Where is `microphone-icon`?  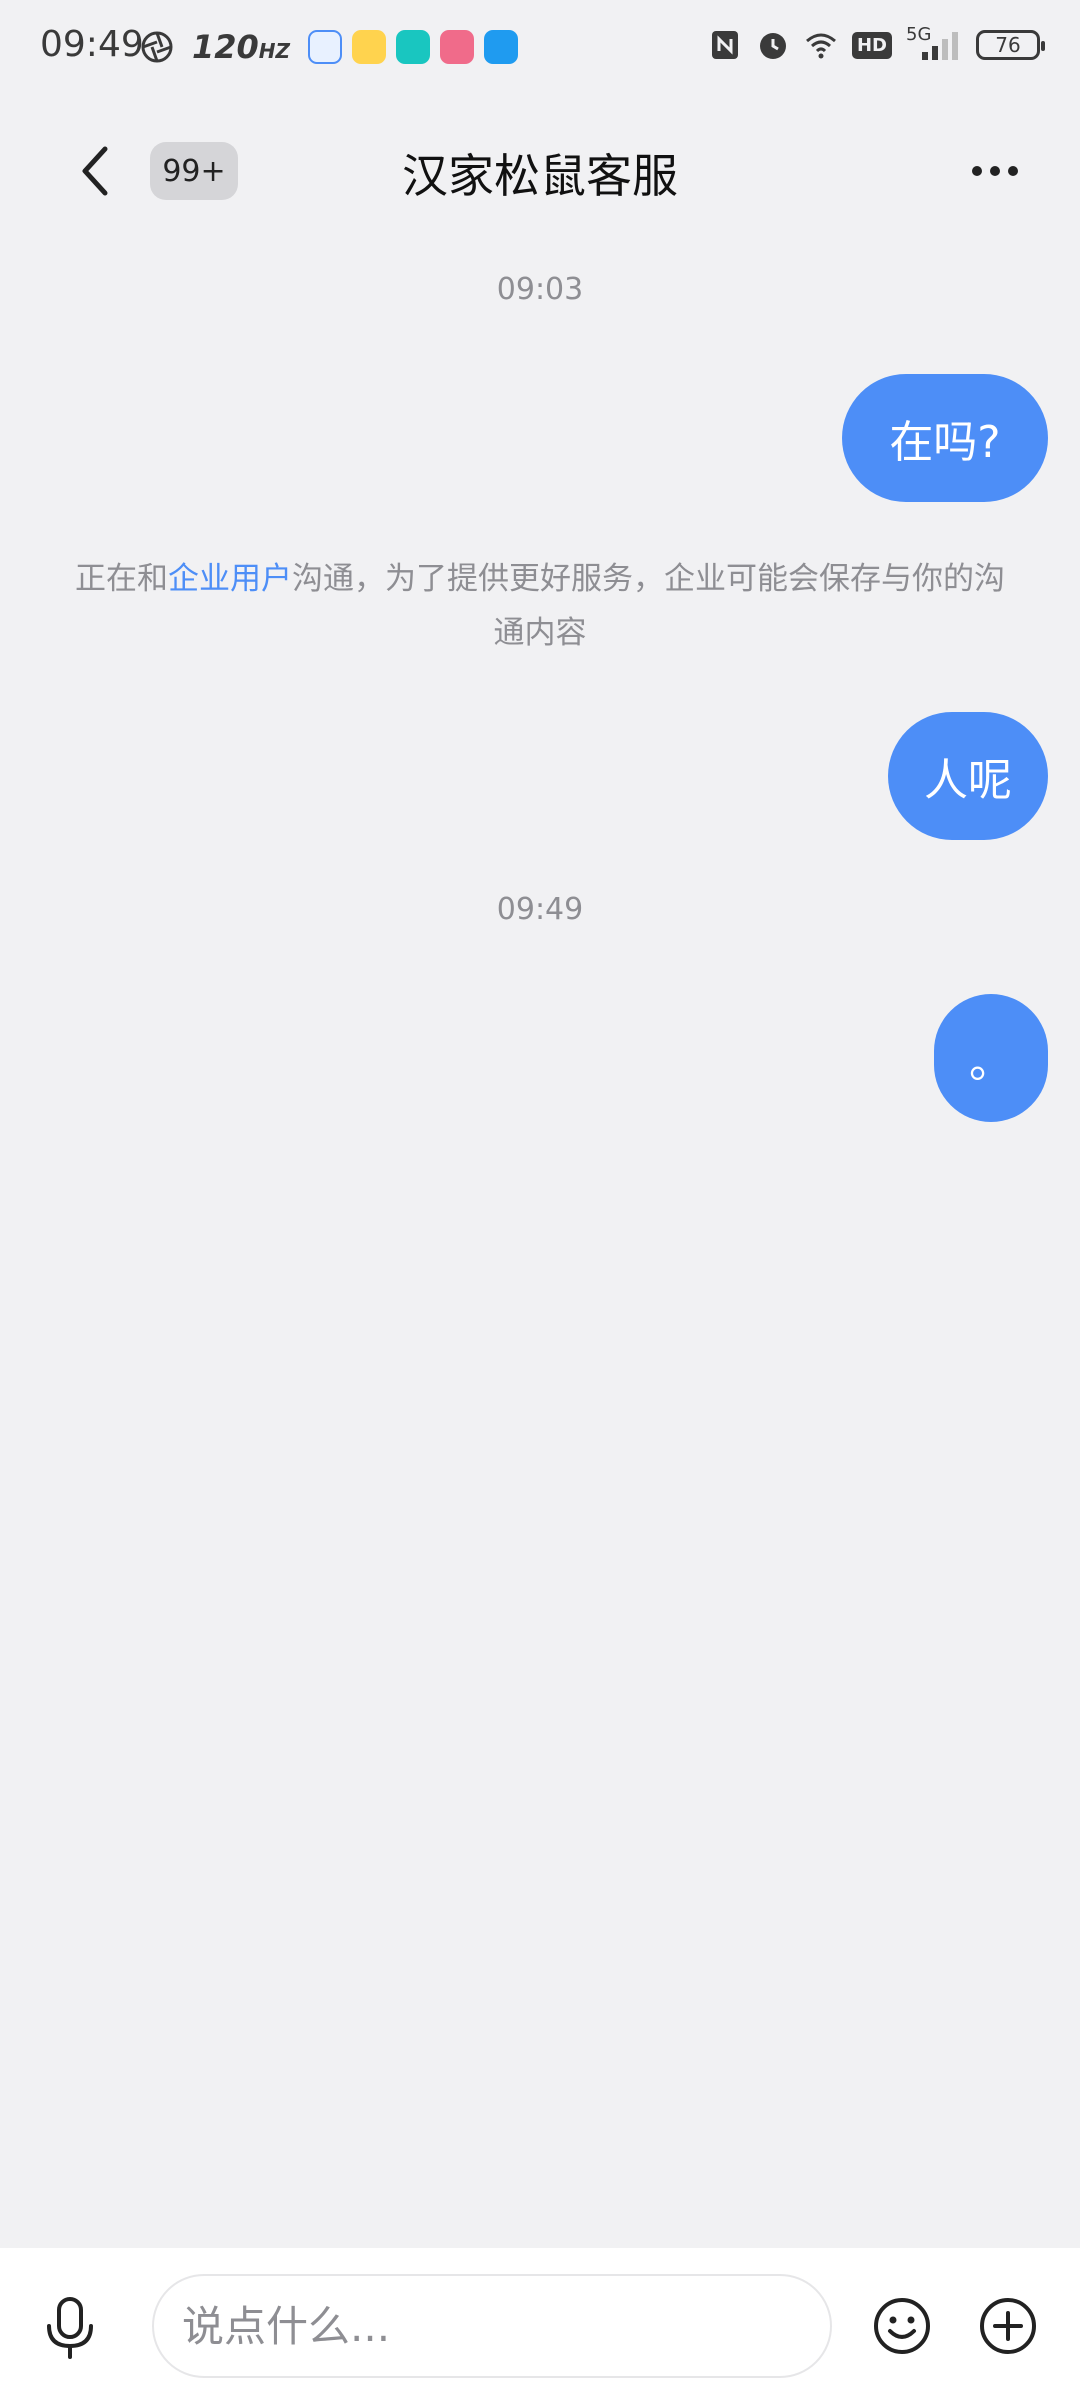 microphone-icon is located at coordinates (70, 2328).